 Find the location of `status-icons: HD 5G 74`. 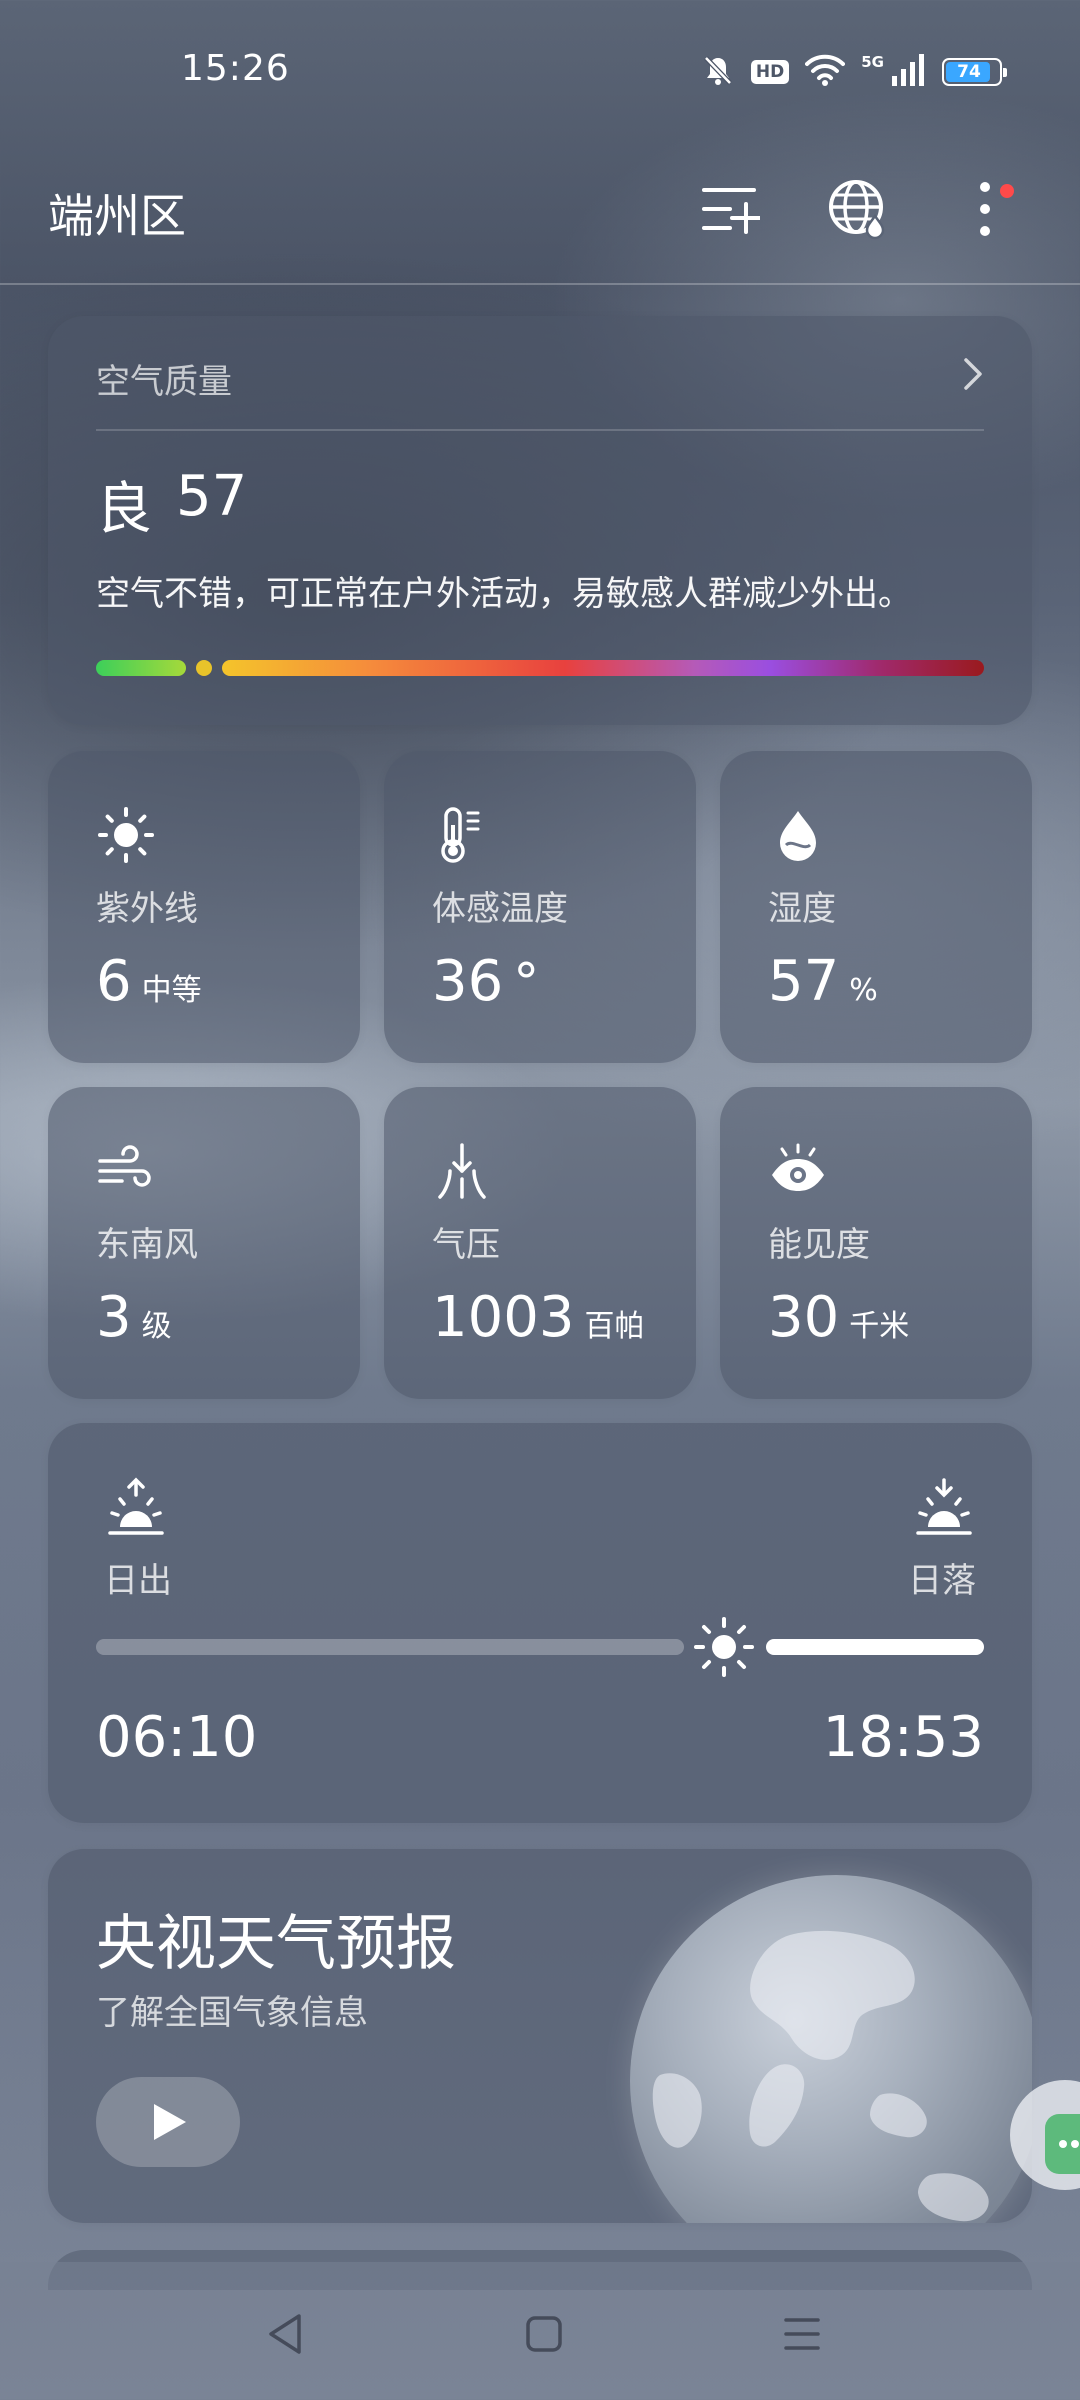

status-icons: HD 5G 74 is located at coordinates (854, 72).